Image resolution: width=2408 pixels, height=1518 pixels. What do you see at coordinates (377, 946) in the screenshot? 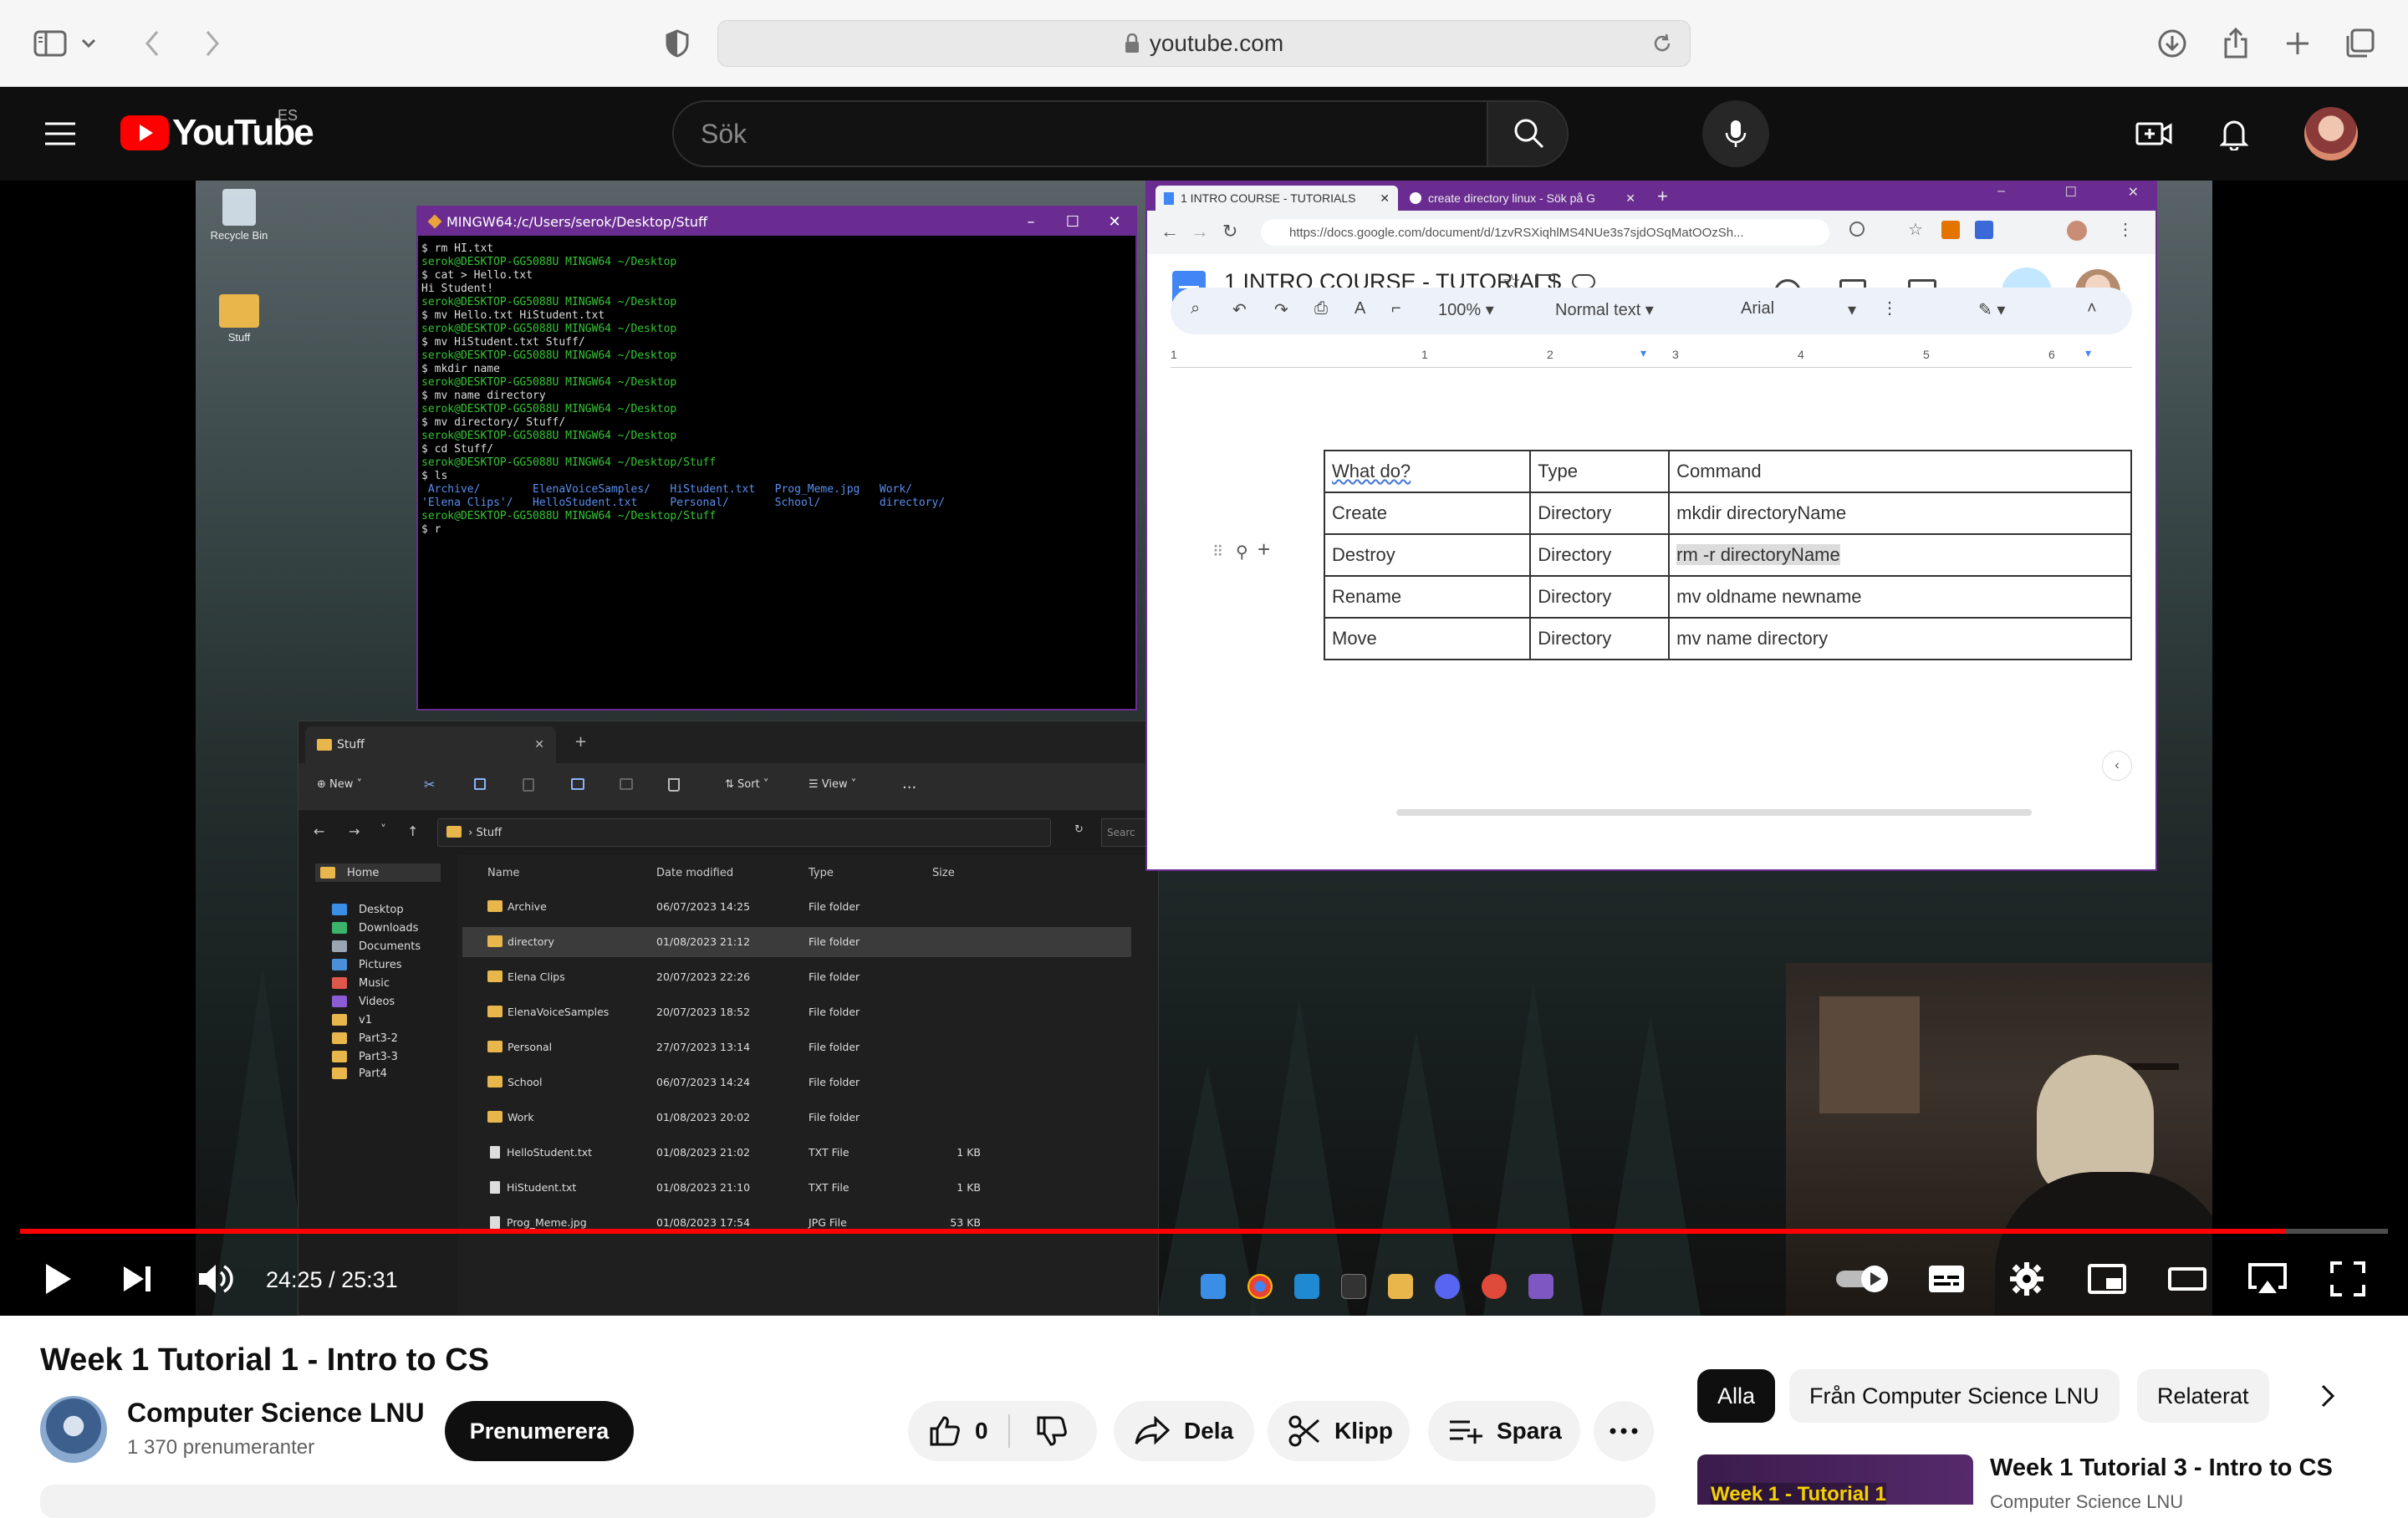
I see `nav-item-documents: Documents` at bounding box center [377, 946].